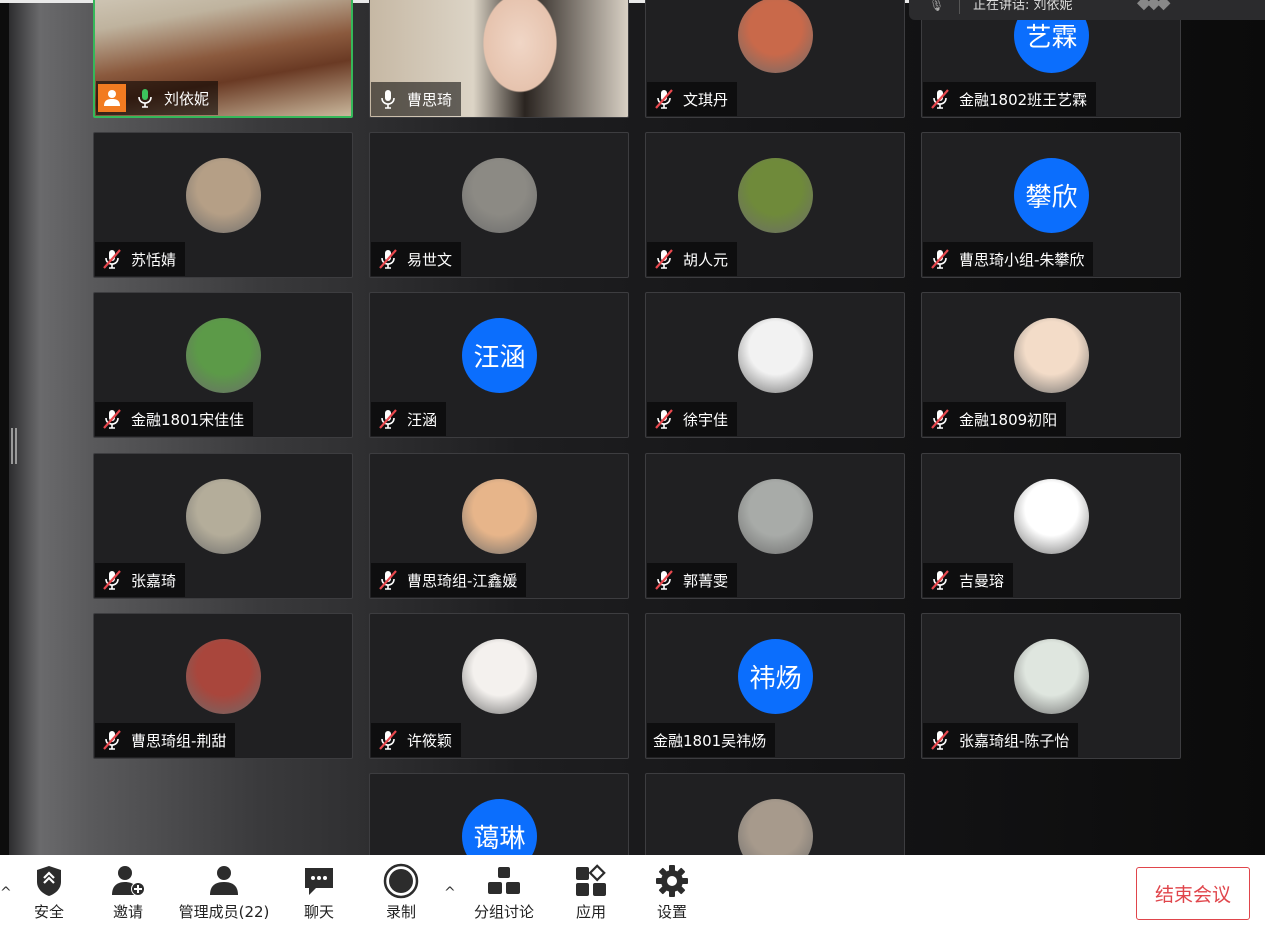 The height and width of the screenshot is (934, 1265). What do you see at coordinates (632, 894) in the screenshot?
I see `meeting-toolbar: ^ 安全 邀请 管理成员(22) 聊天 录制 ^ 分组讨论 应用 设置 结束会议` at bounding box center [632, 894].